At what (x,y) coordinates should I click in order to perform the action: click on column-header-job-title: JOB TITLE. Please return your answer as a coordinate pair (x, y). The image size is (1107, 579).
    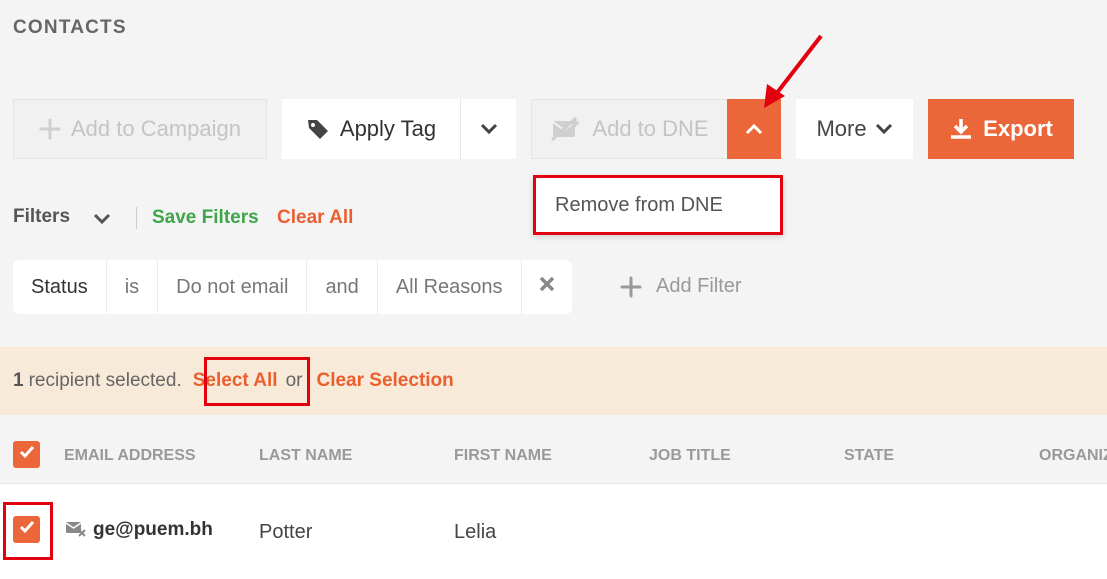
    Looking at the image, I should click on (690, 456).